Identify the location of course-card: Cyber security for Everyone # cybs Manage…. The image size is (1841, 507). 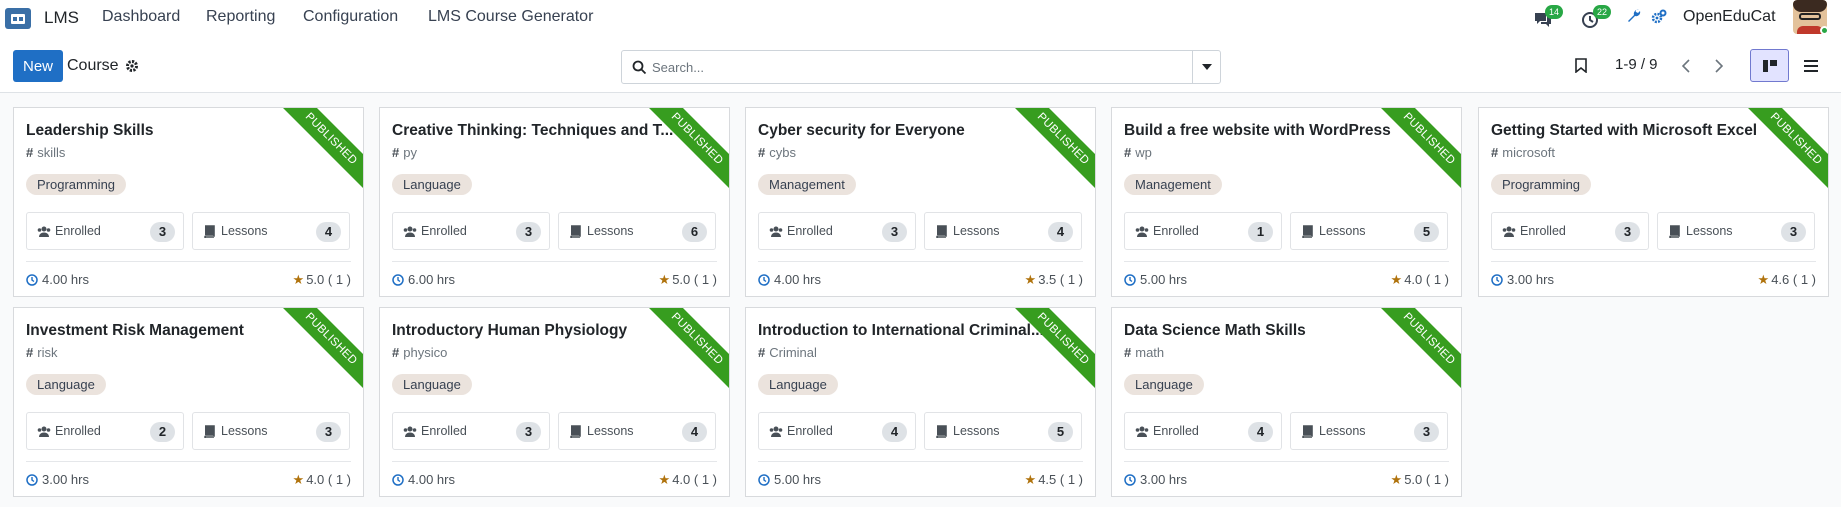
(920, 202).